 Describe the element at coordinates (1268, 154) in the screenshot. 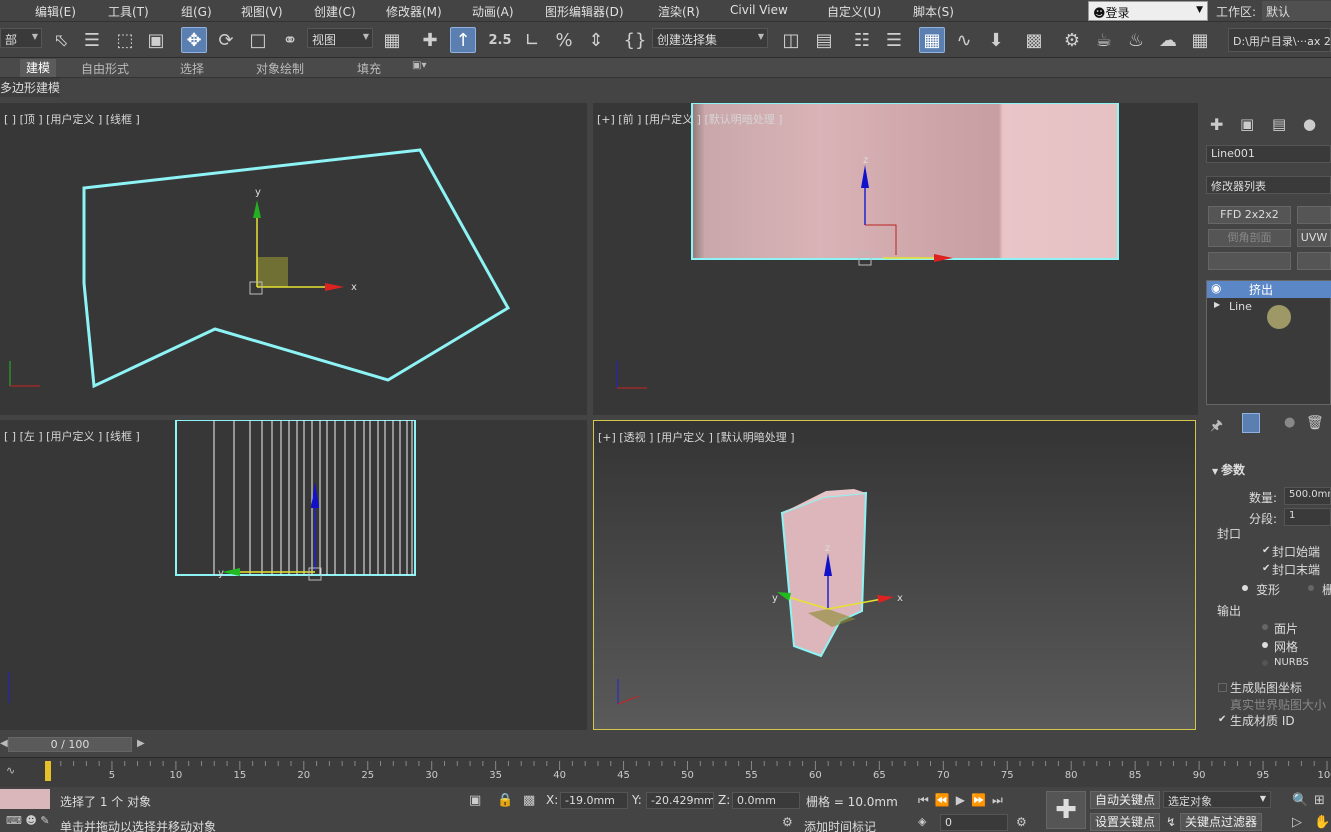

I see `object-name-field: Line001` at that location.